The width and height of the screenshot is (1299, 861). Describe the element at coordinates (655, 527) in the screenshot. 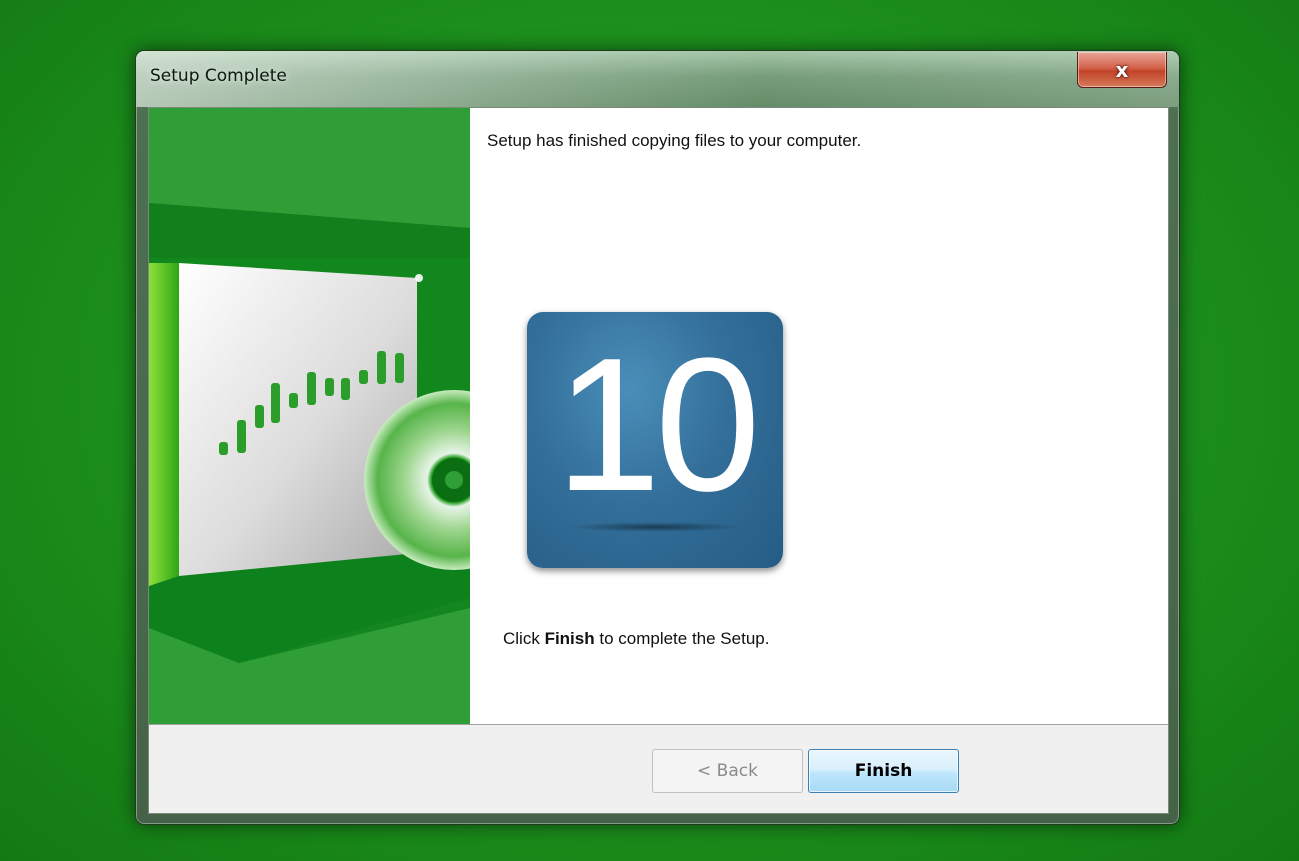

I see `tile-shadow` at that location.